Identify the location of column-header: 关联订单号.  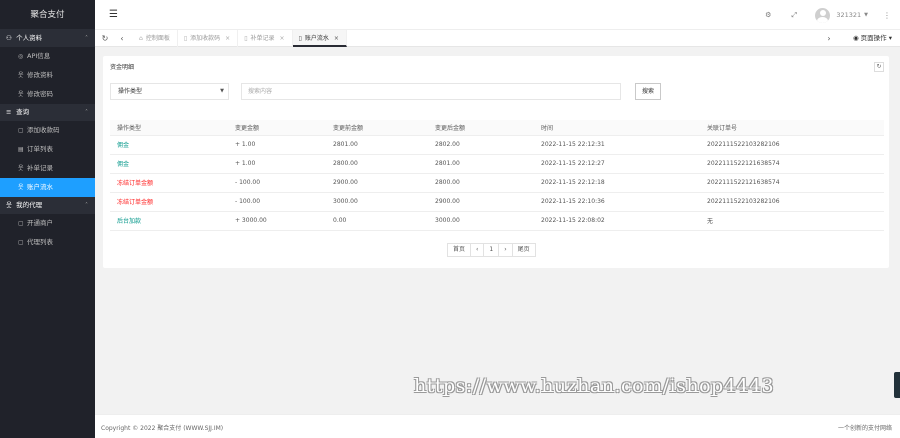
(792, 128).